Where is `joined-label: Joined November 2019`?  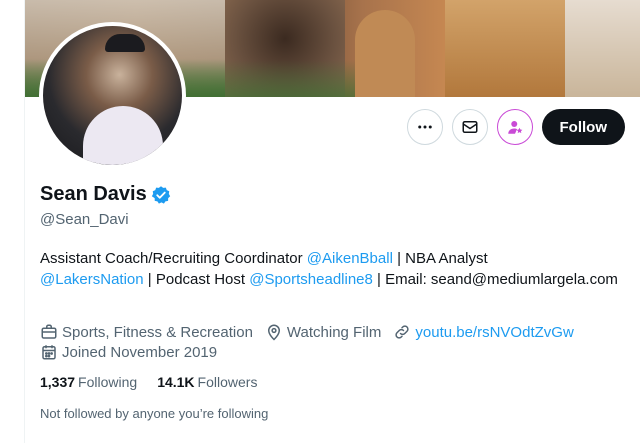
joined-label: Joined November 2019 is located at coordinates (140, 352).